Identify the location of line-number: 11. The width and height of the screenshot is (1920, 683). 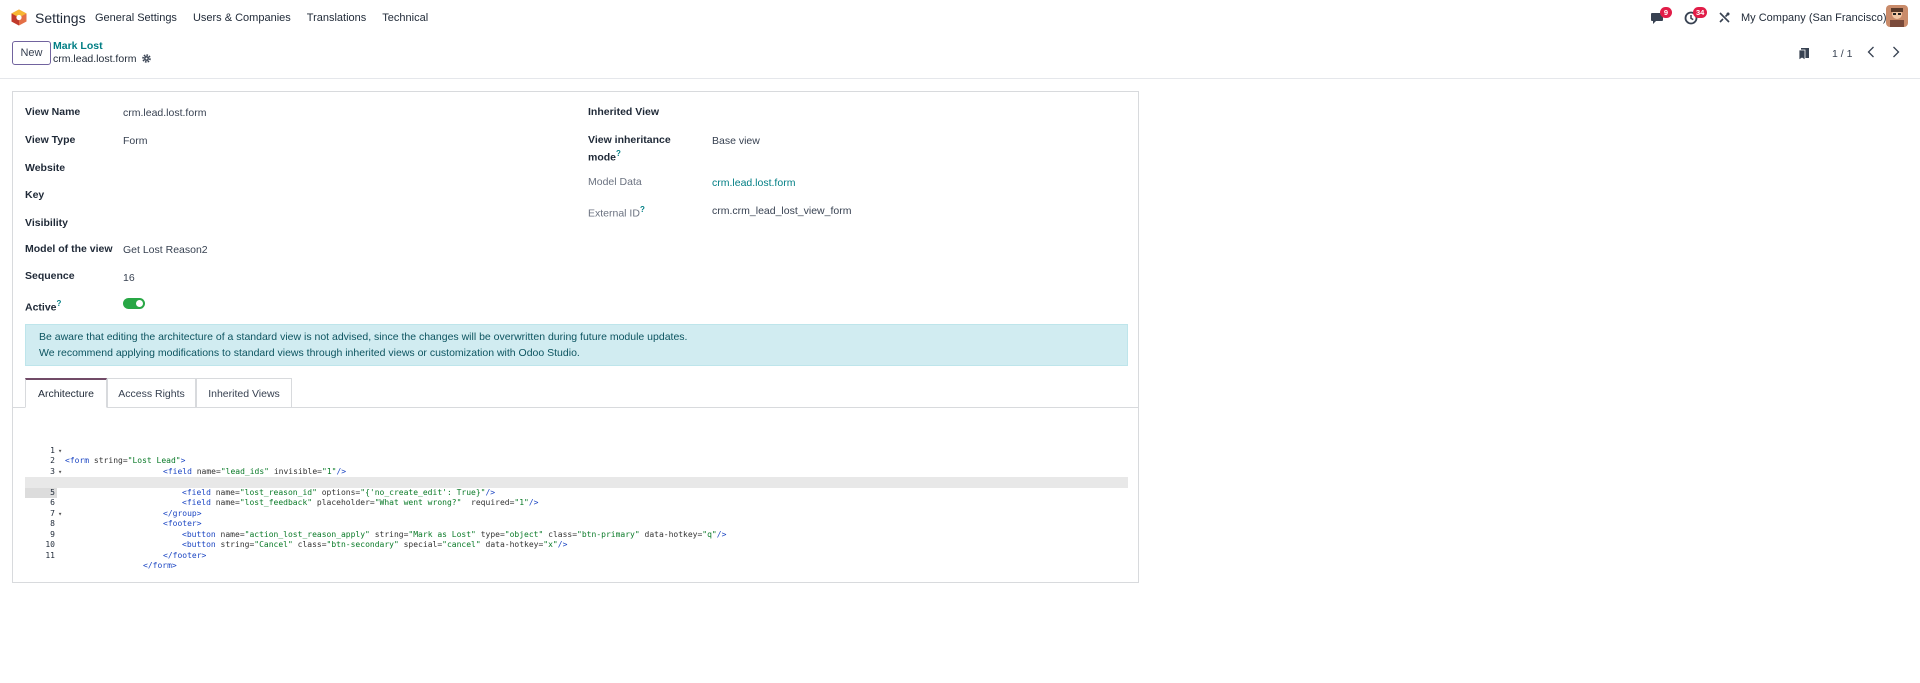
(50, 555).